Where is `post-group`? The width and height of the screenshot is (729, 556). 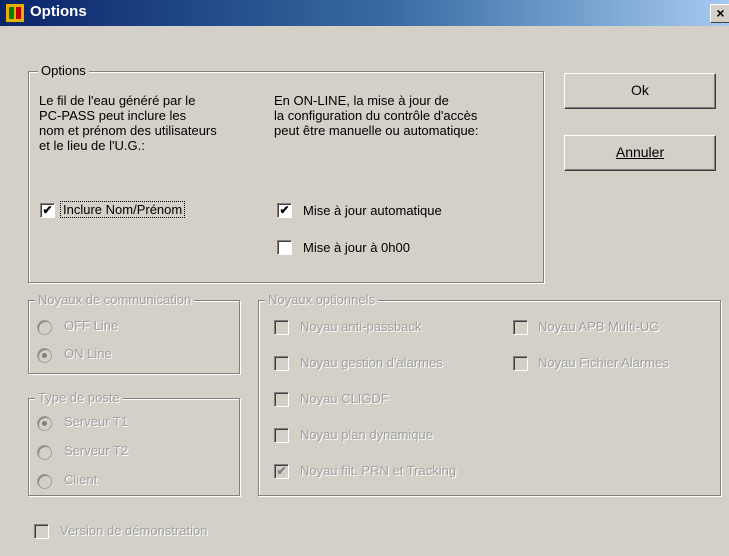 post-group is located at coordinates (134, 447).